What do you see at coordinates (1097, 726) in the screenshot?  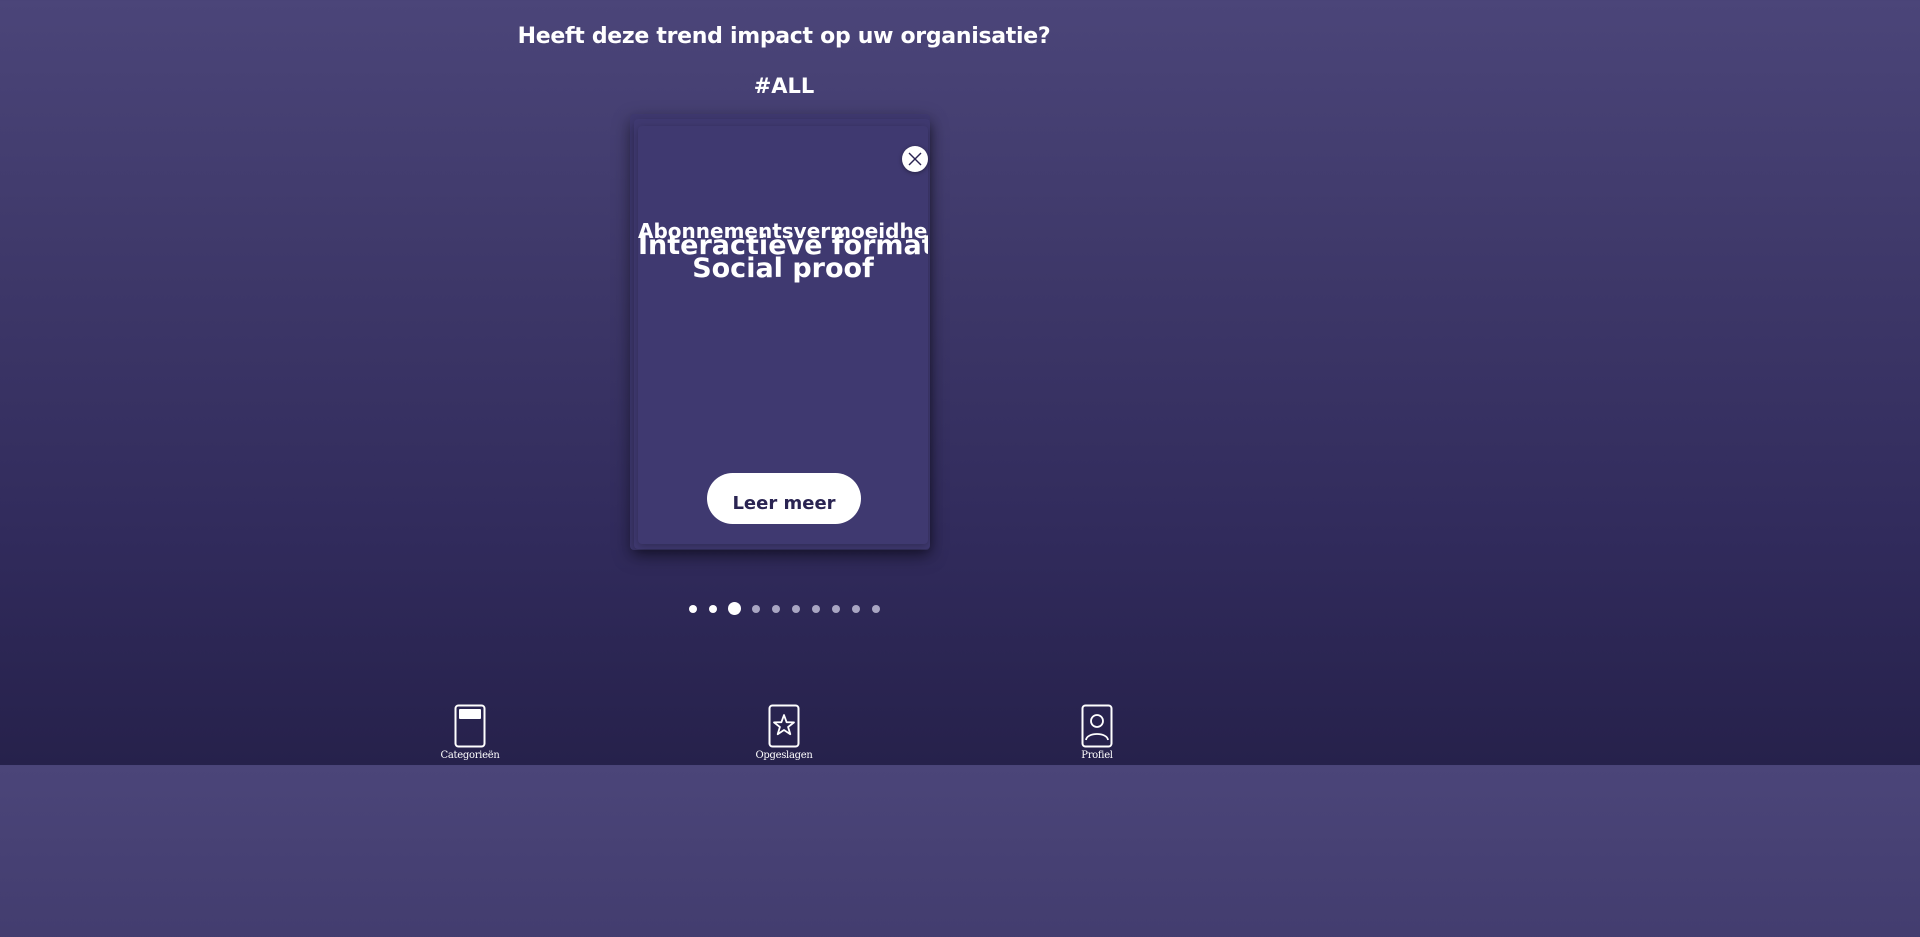 I see `profile-card-icon` at bounding box center [1097, 726].